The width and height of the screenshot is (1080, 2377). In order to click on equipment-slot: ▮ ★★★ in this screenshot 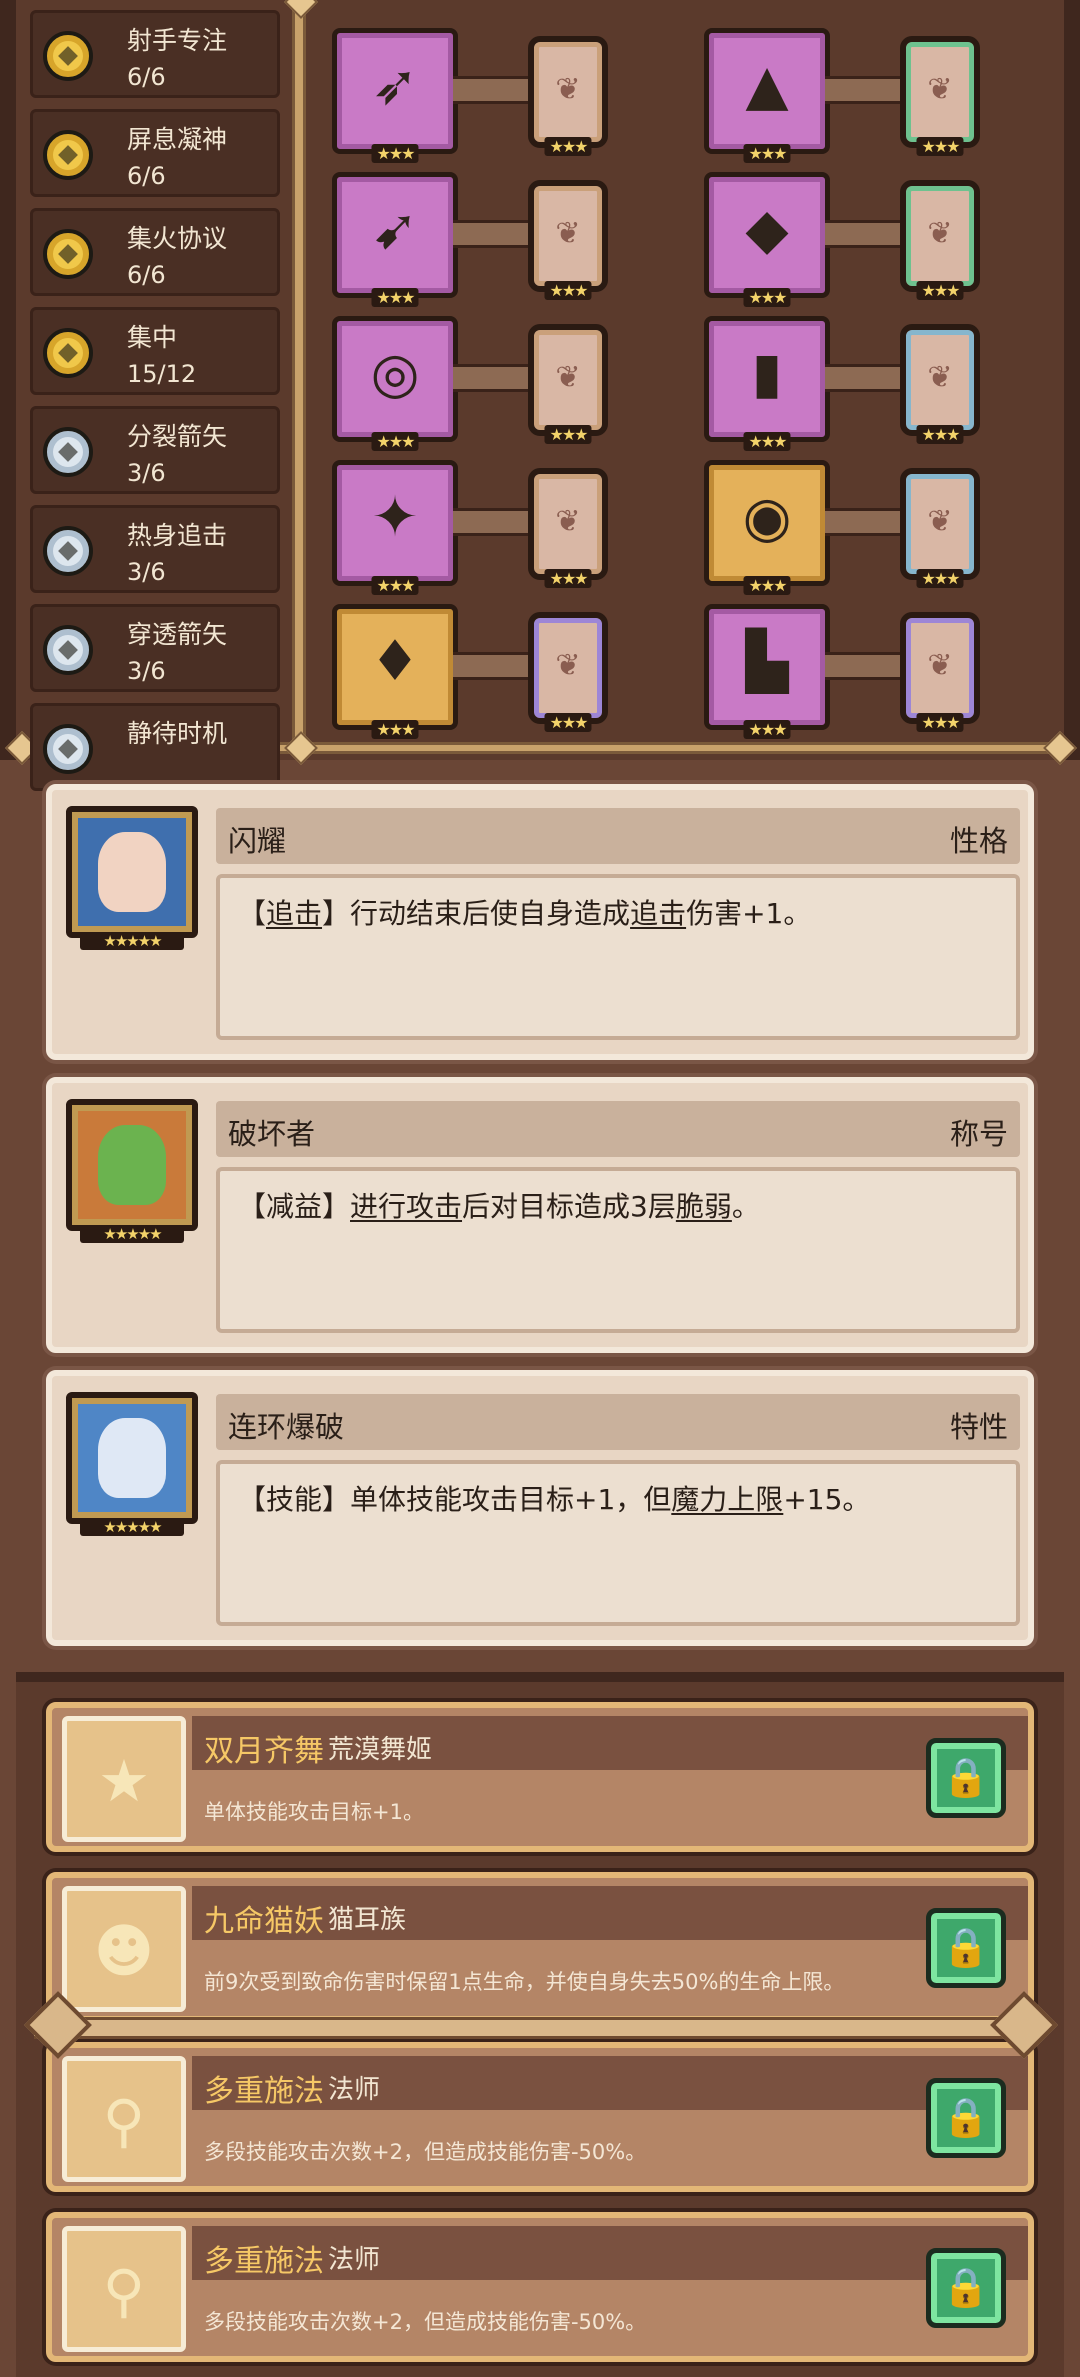, I will do `click(767, 383)`.